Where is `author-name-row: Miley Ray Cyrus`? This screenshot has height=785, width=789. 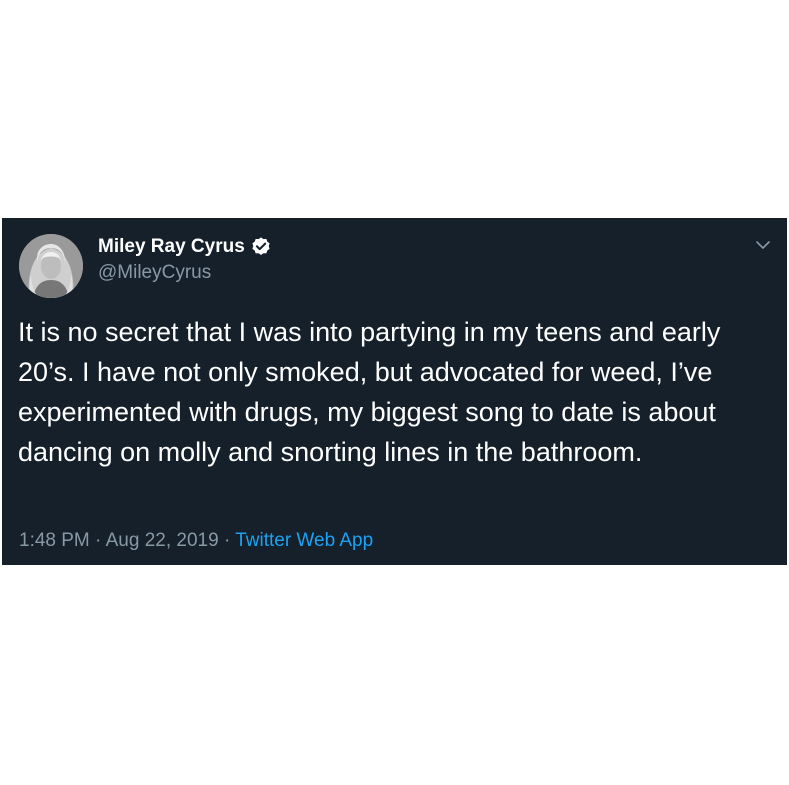
author-name-row: Miley Ray Cyrus is located at coordinates (185, 247).